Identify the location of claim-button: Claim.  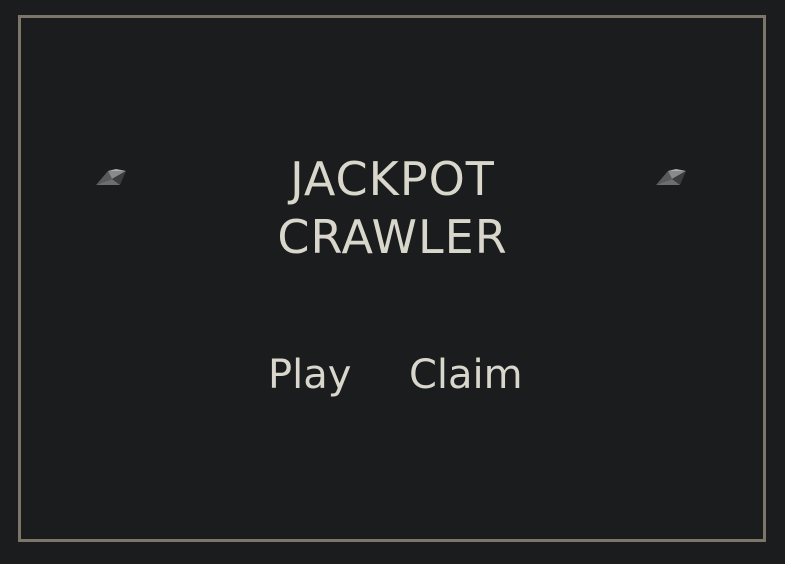
(466, 375).